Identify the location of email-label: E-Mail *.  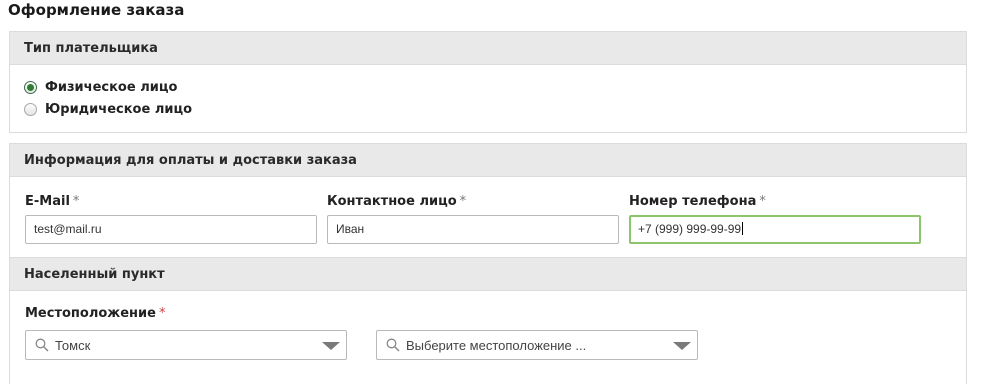
(52, 201).